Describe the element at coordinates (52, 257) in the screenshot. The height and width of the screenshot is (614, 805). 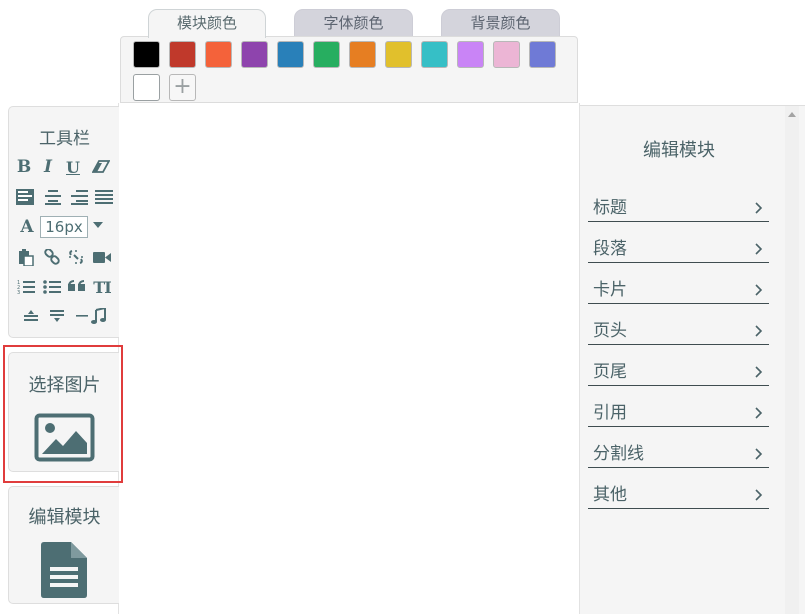
I see `link-icon` at that location.